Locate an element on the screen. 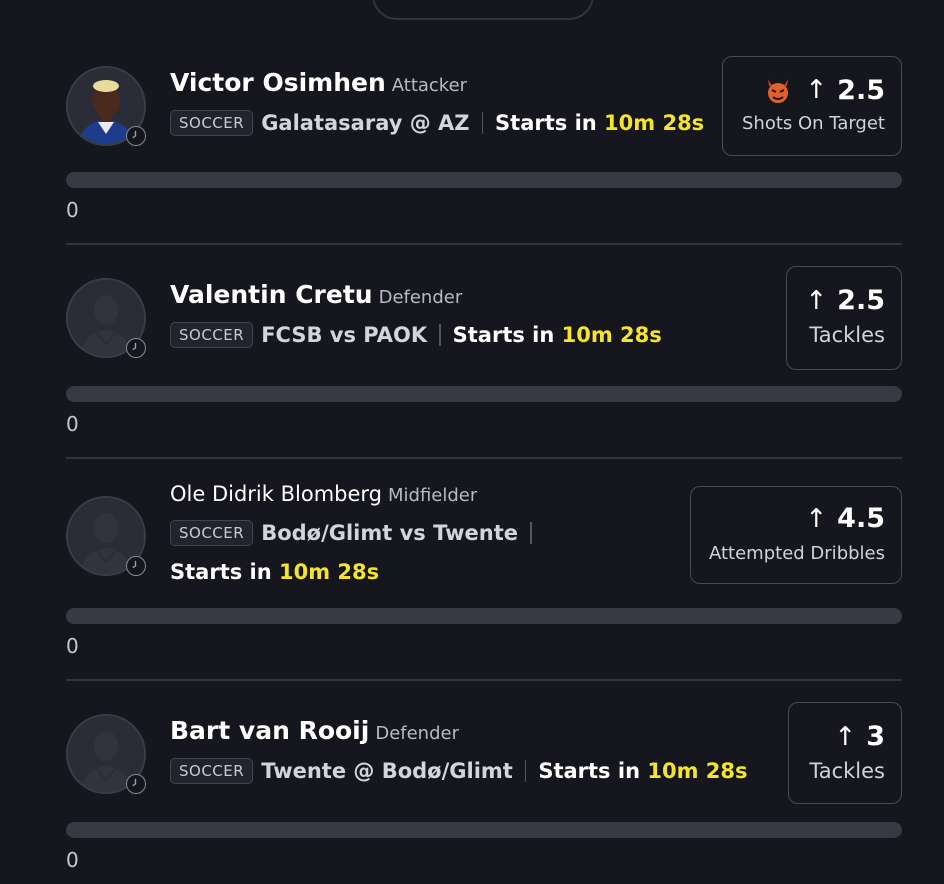  projection-line: ↑ 4.5 is located at coordinates (845, 518).